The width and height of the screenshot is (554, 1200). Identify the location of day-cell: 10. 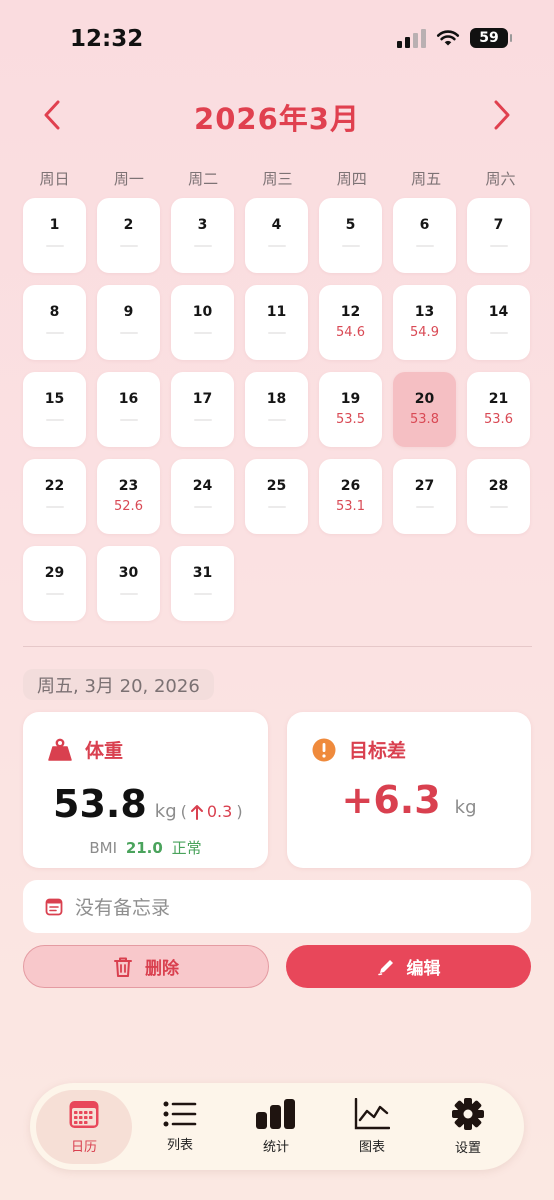
(202, 322).